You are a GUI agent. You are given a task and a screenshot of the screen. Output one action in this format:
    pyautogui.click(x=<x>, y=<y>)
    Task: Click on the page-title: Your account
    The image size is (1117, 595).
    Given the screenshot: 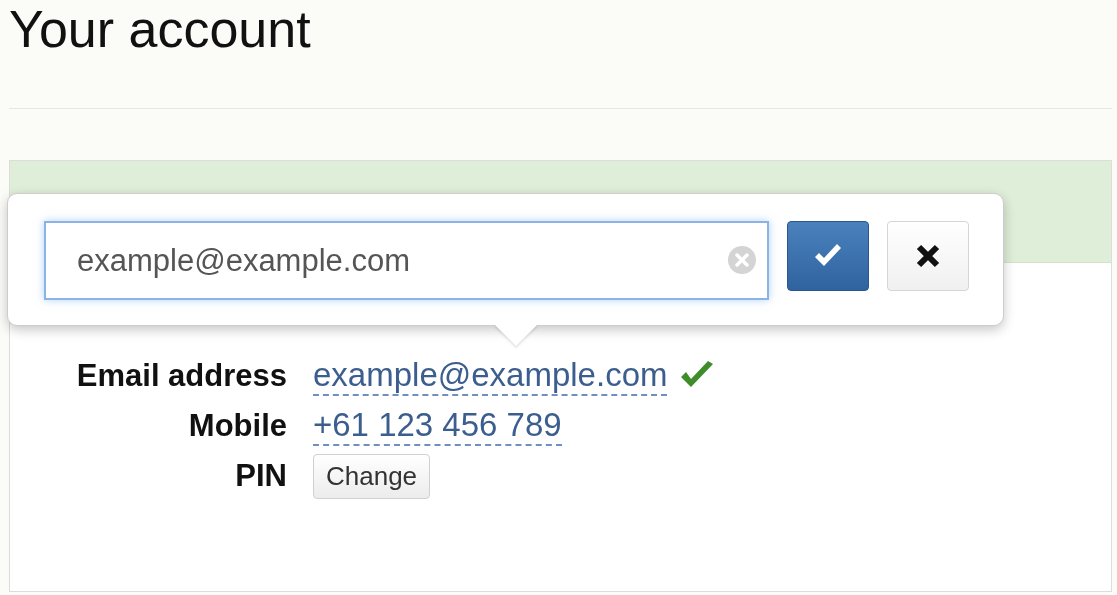 What is the action you would take?
    pyautogui.click(x=160, y=29)
    